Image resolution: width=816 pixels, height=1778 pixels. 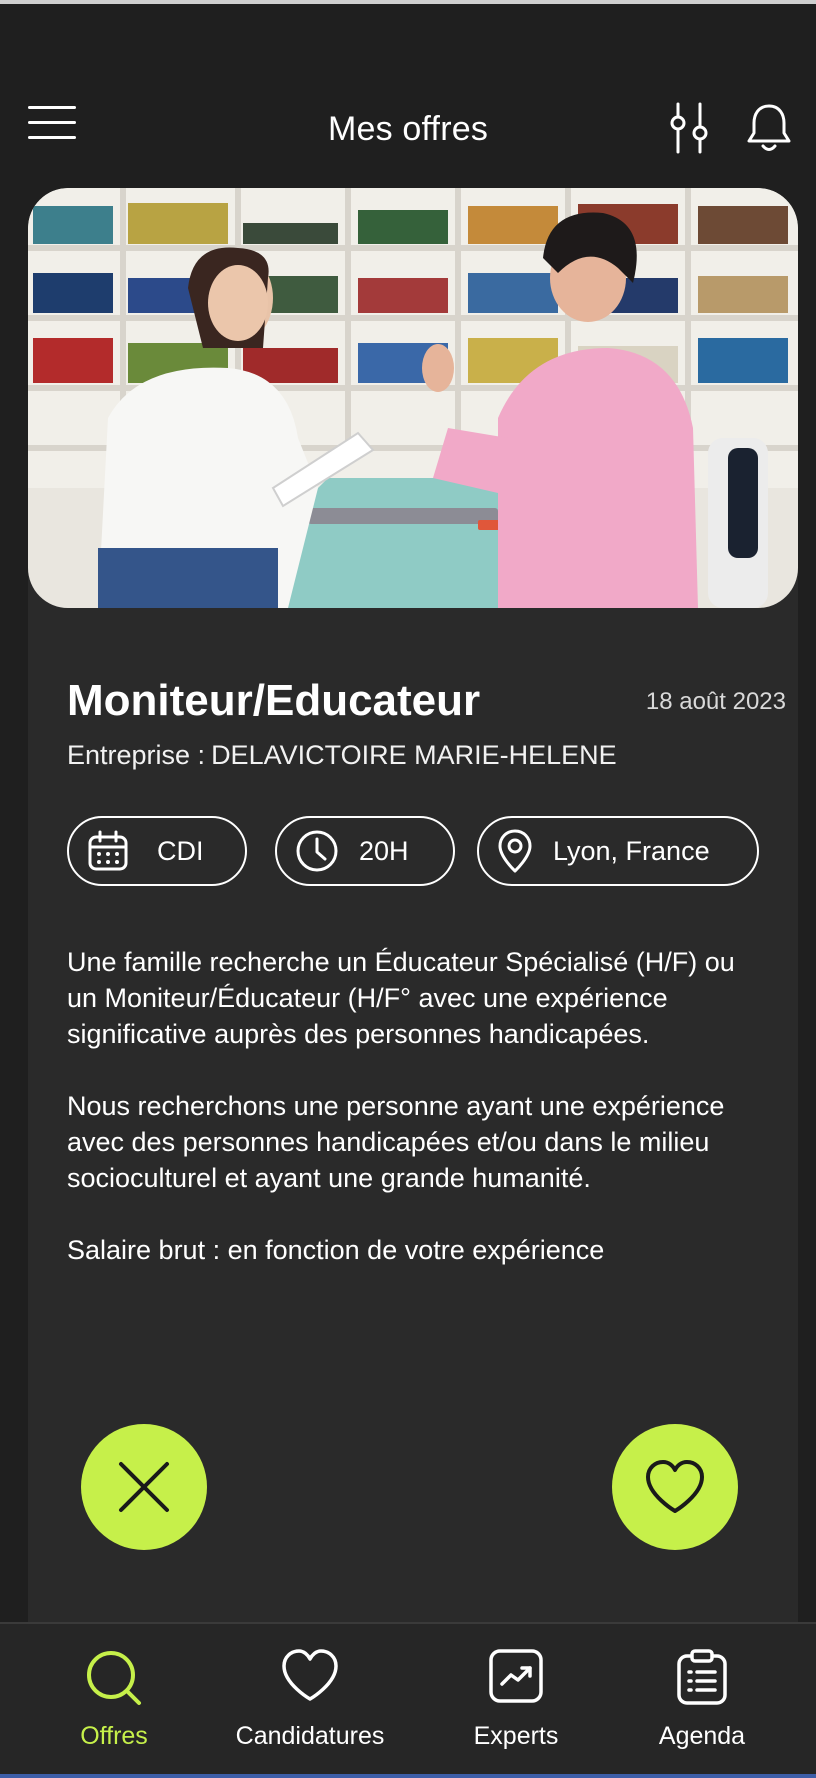 I want to click on tab-label: Experts, so click(x=516, y=1736).